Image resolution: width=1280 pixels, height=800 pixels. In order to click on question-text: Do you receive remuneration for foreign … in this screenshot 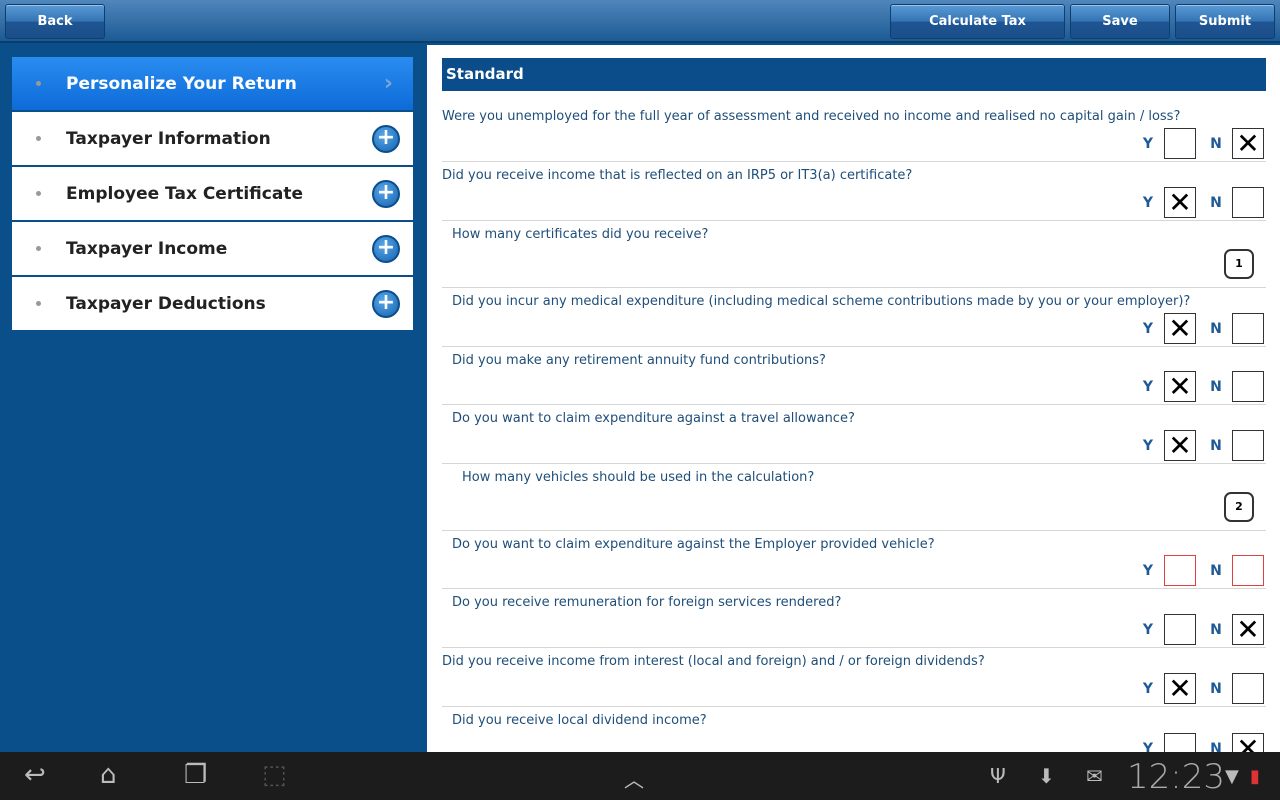, I will do `click(647, 602)`.